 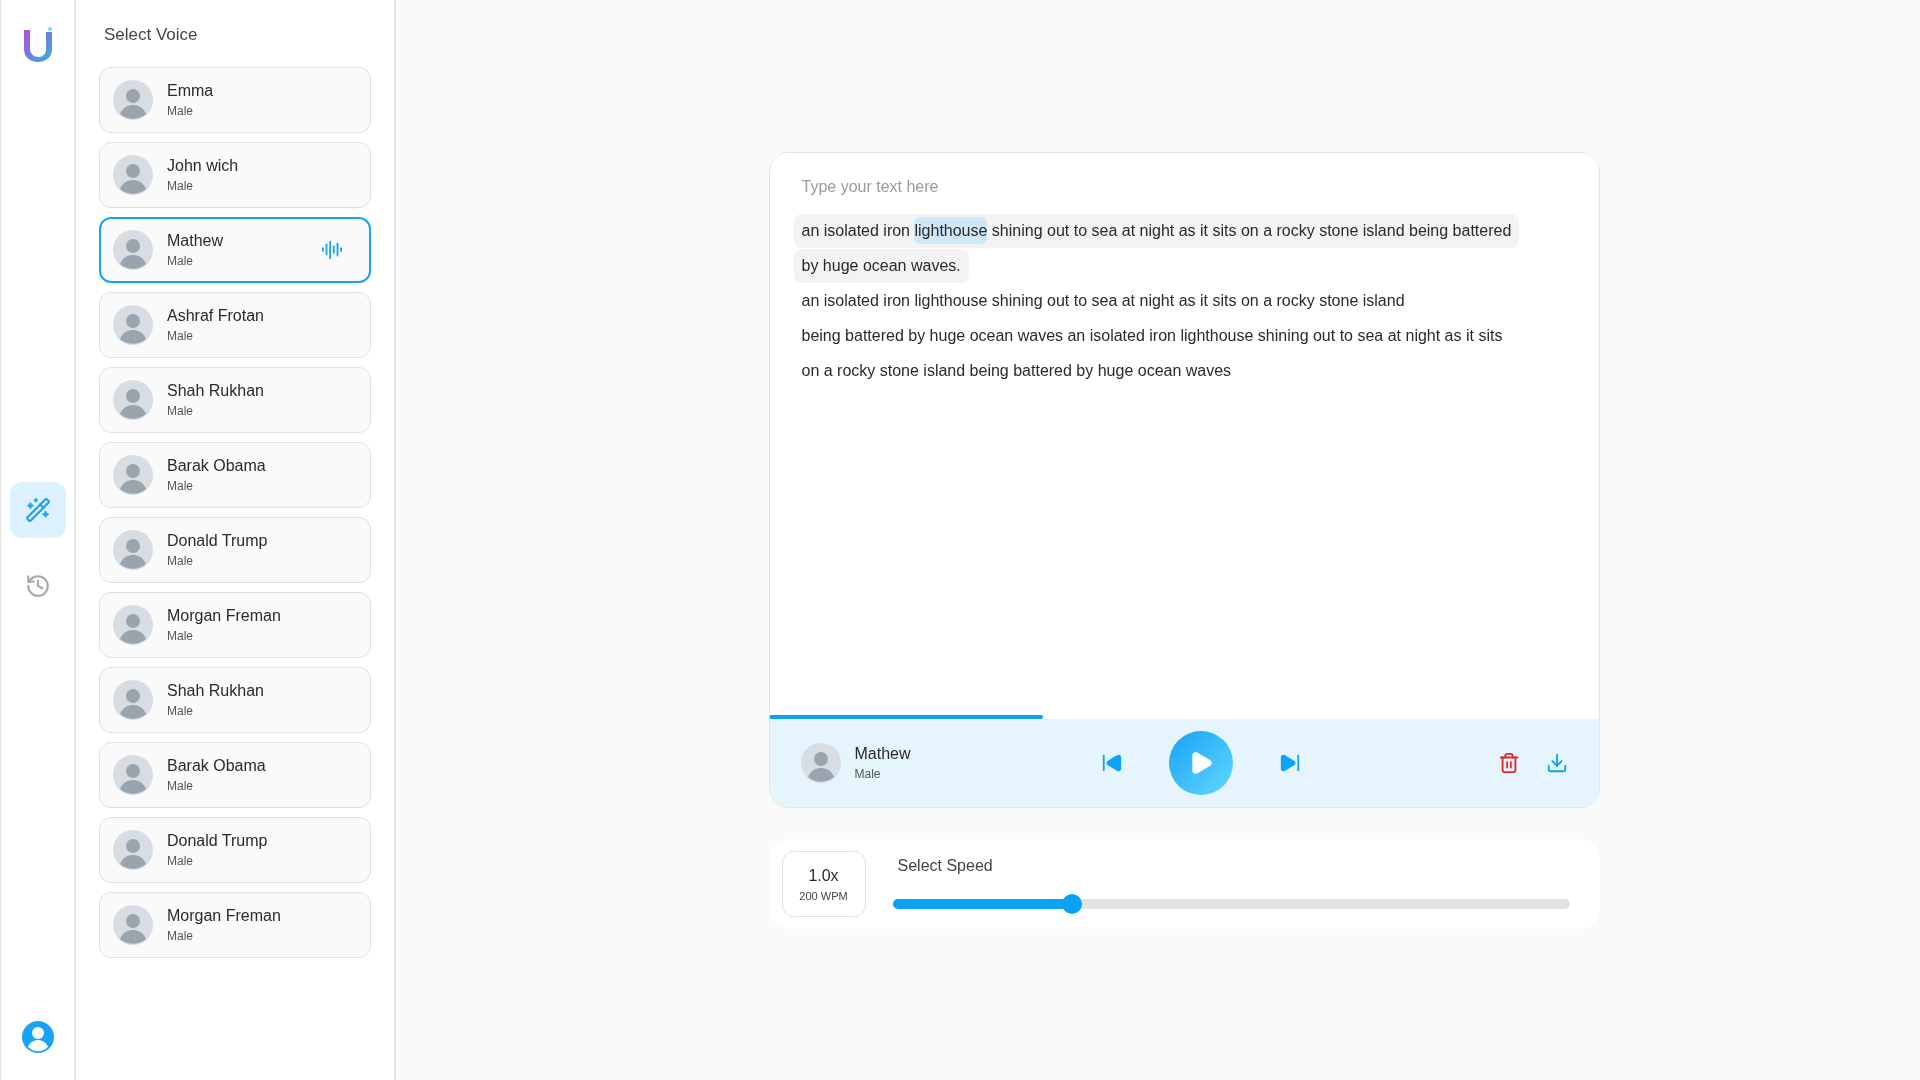 I want to click on text-line: an isolated iron lighthouse shining out to sea at night as it sits on a rocky stone island, so click(x=1103, y=300).